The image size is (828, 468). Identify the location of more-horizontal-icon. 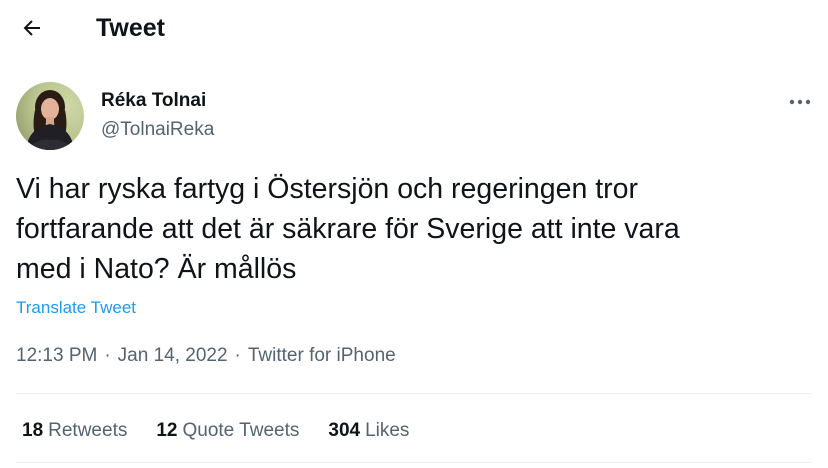
(800, 102).